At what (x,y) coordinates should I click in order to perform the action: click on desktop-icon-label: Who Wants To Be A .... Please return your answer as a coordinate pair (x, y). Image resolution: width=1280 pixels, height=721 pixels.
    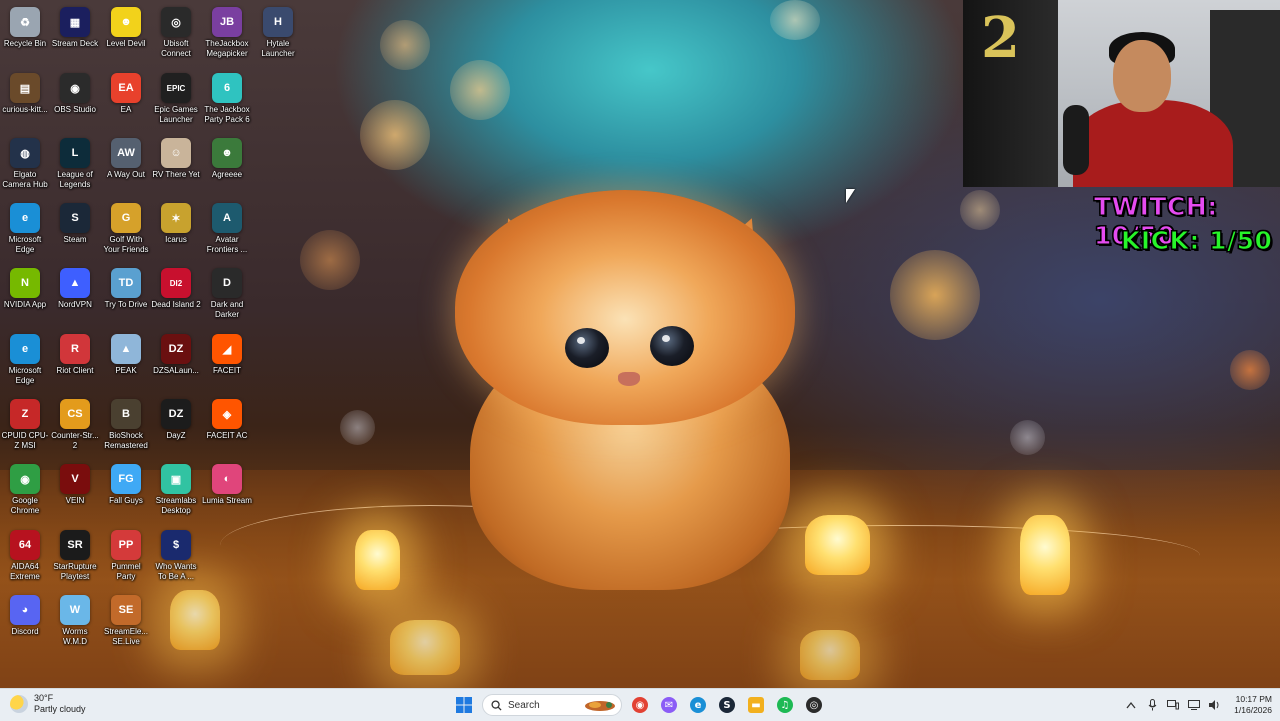
    Looking at the image, I should click on (176, 571).